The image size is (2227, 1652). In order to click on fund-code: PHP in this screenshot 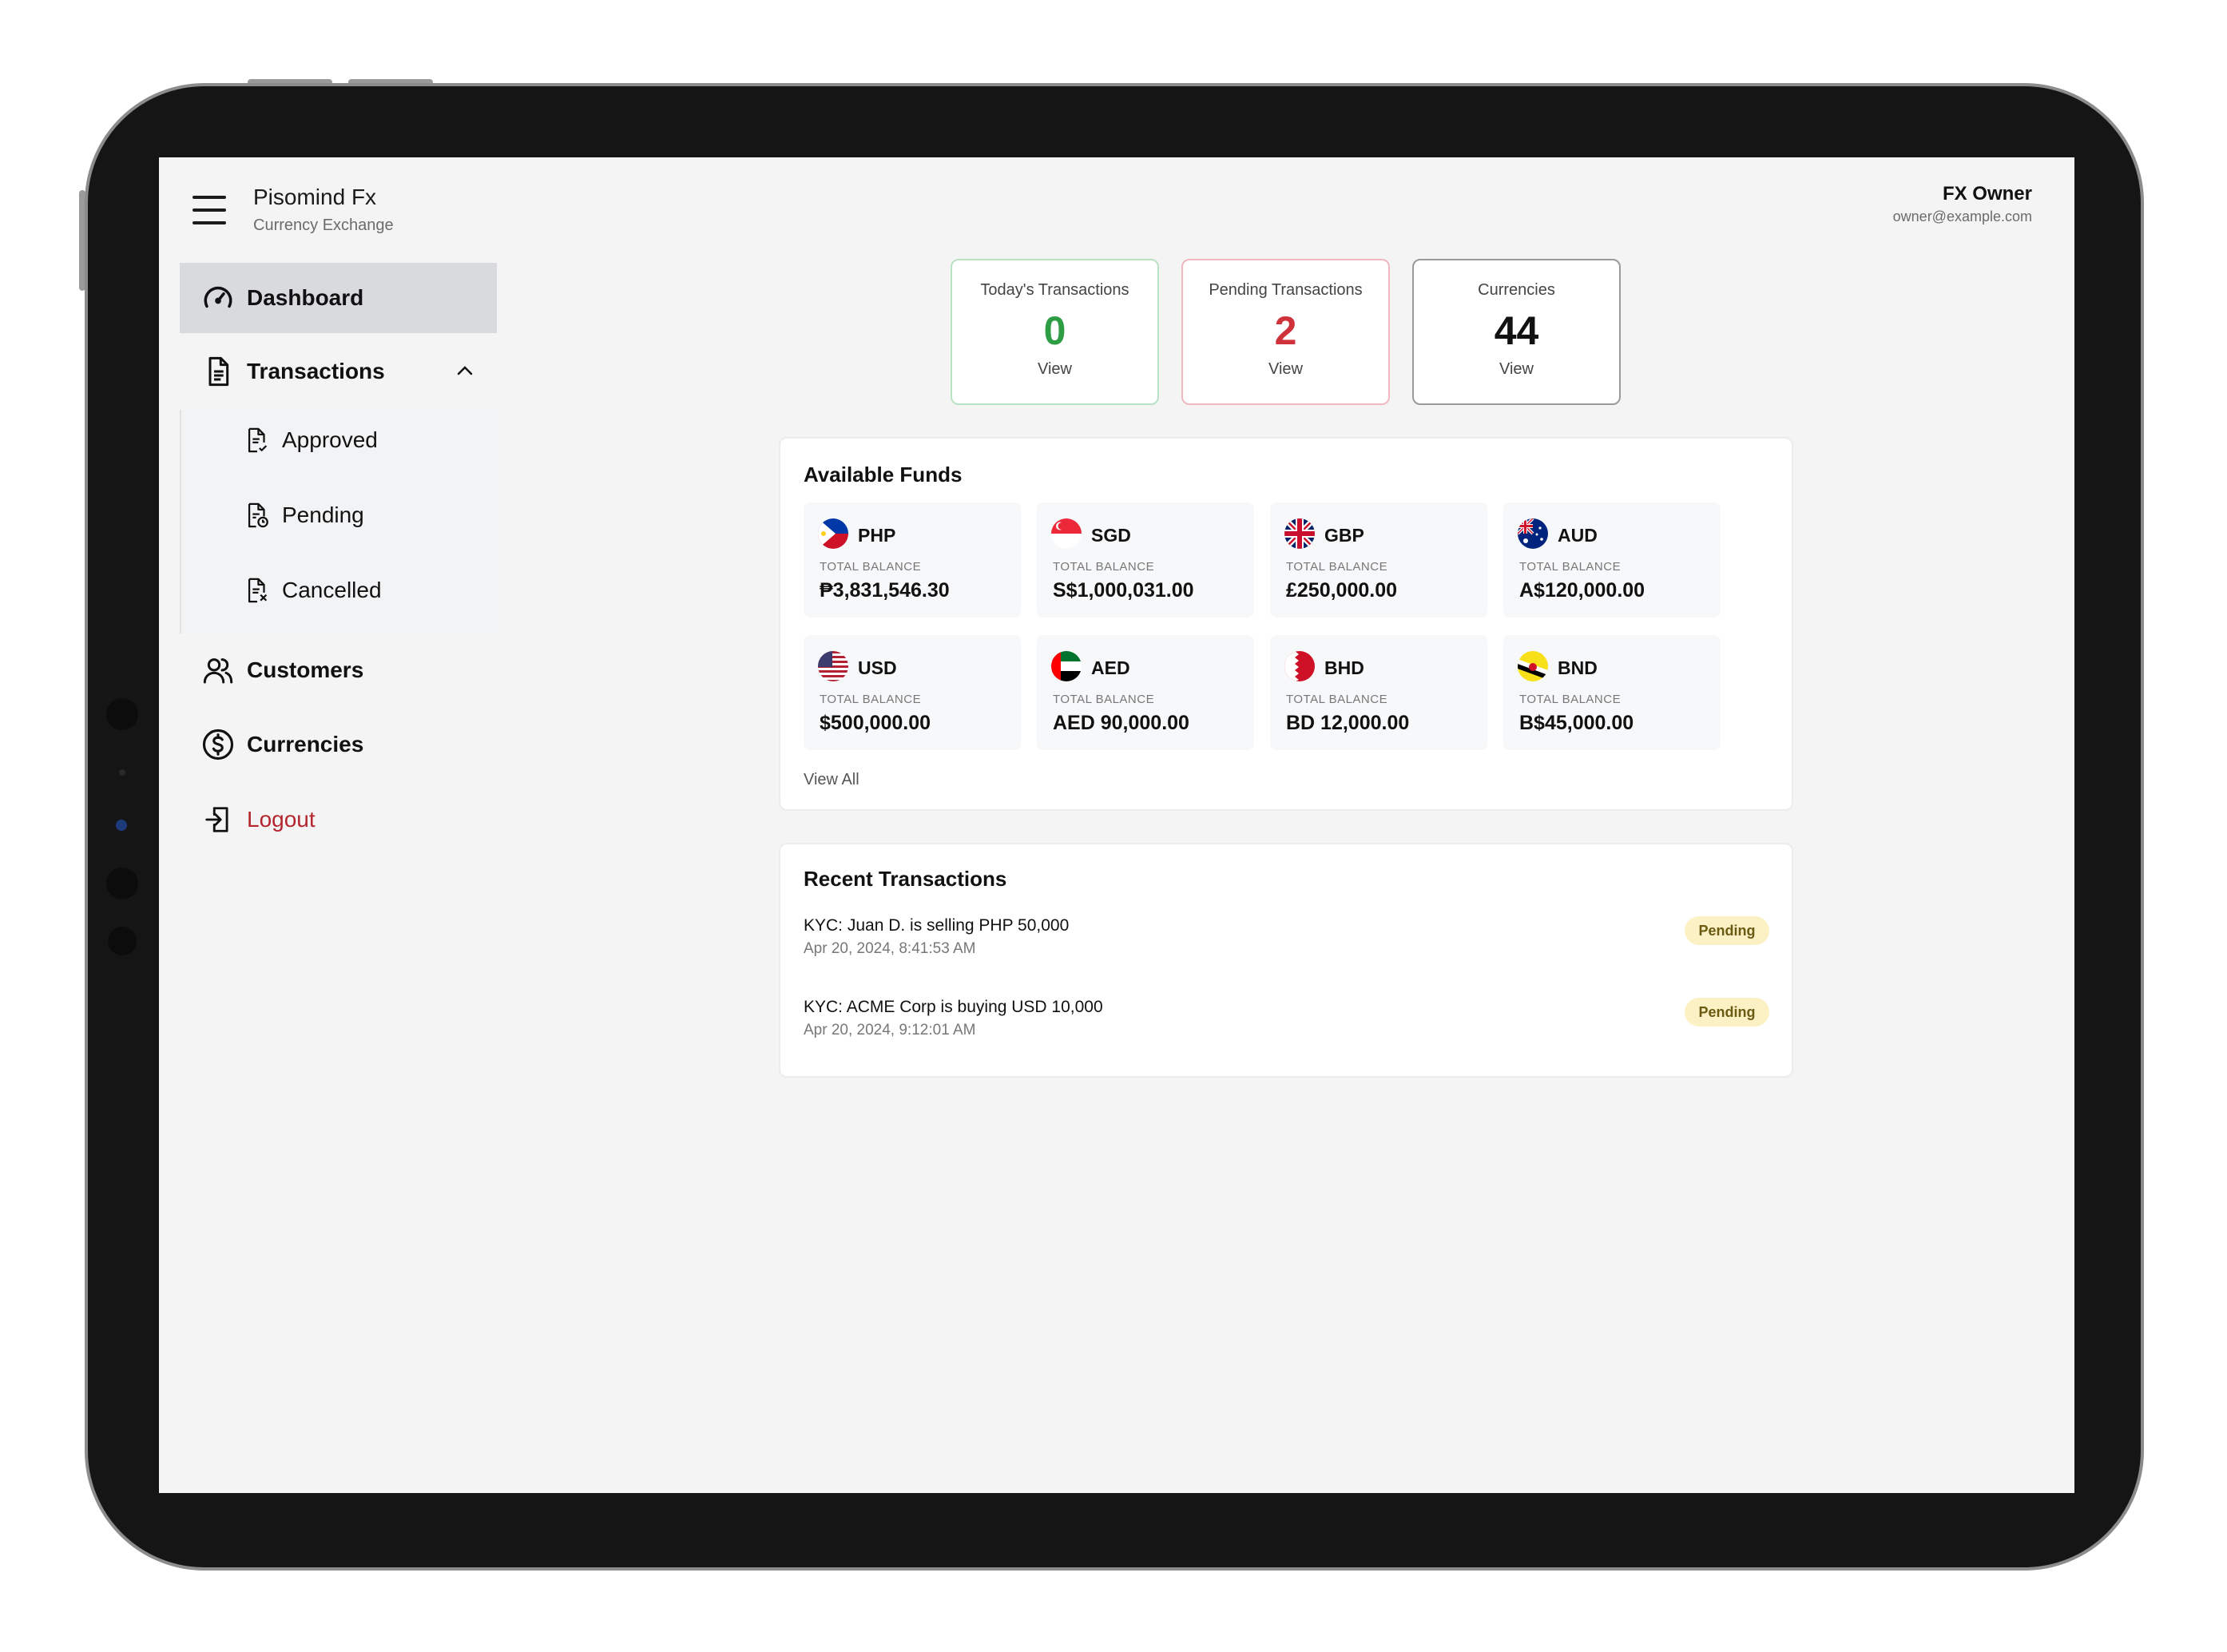, I will do `click(877, 535)`.